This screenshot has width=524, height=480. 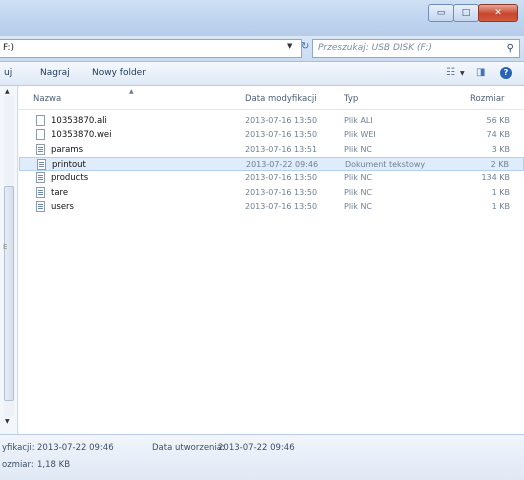 What do you see at coordinates (487, 99) in the screenshot?
I see `column-header-size: Rozmiar` at bounding box center [487, 99].